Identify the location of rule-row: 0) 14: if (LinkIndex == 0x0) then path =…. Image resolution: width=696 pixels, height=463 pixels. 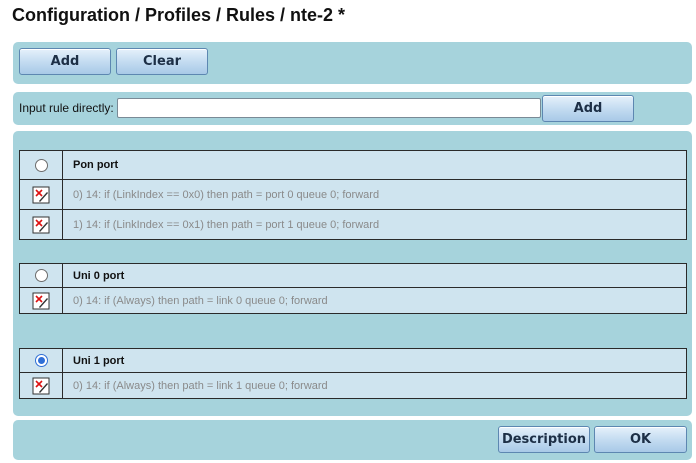
(353, 194).